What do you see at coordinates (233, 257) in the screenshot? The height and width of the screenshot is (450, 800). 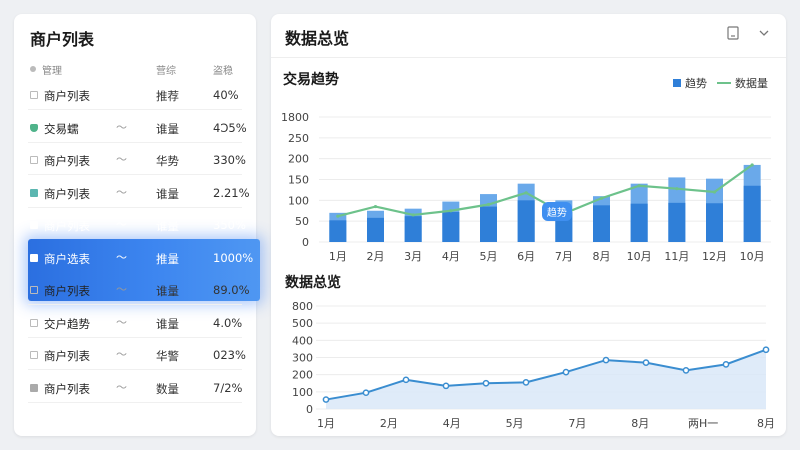 I see `list-item-rate: 1000%` at bounding box center [233, 257].